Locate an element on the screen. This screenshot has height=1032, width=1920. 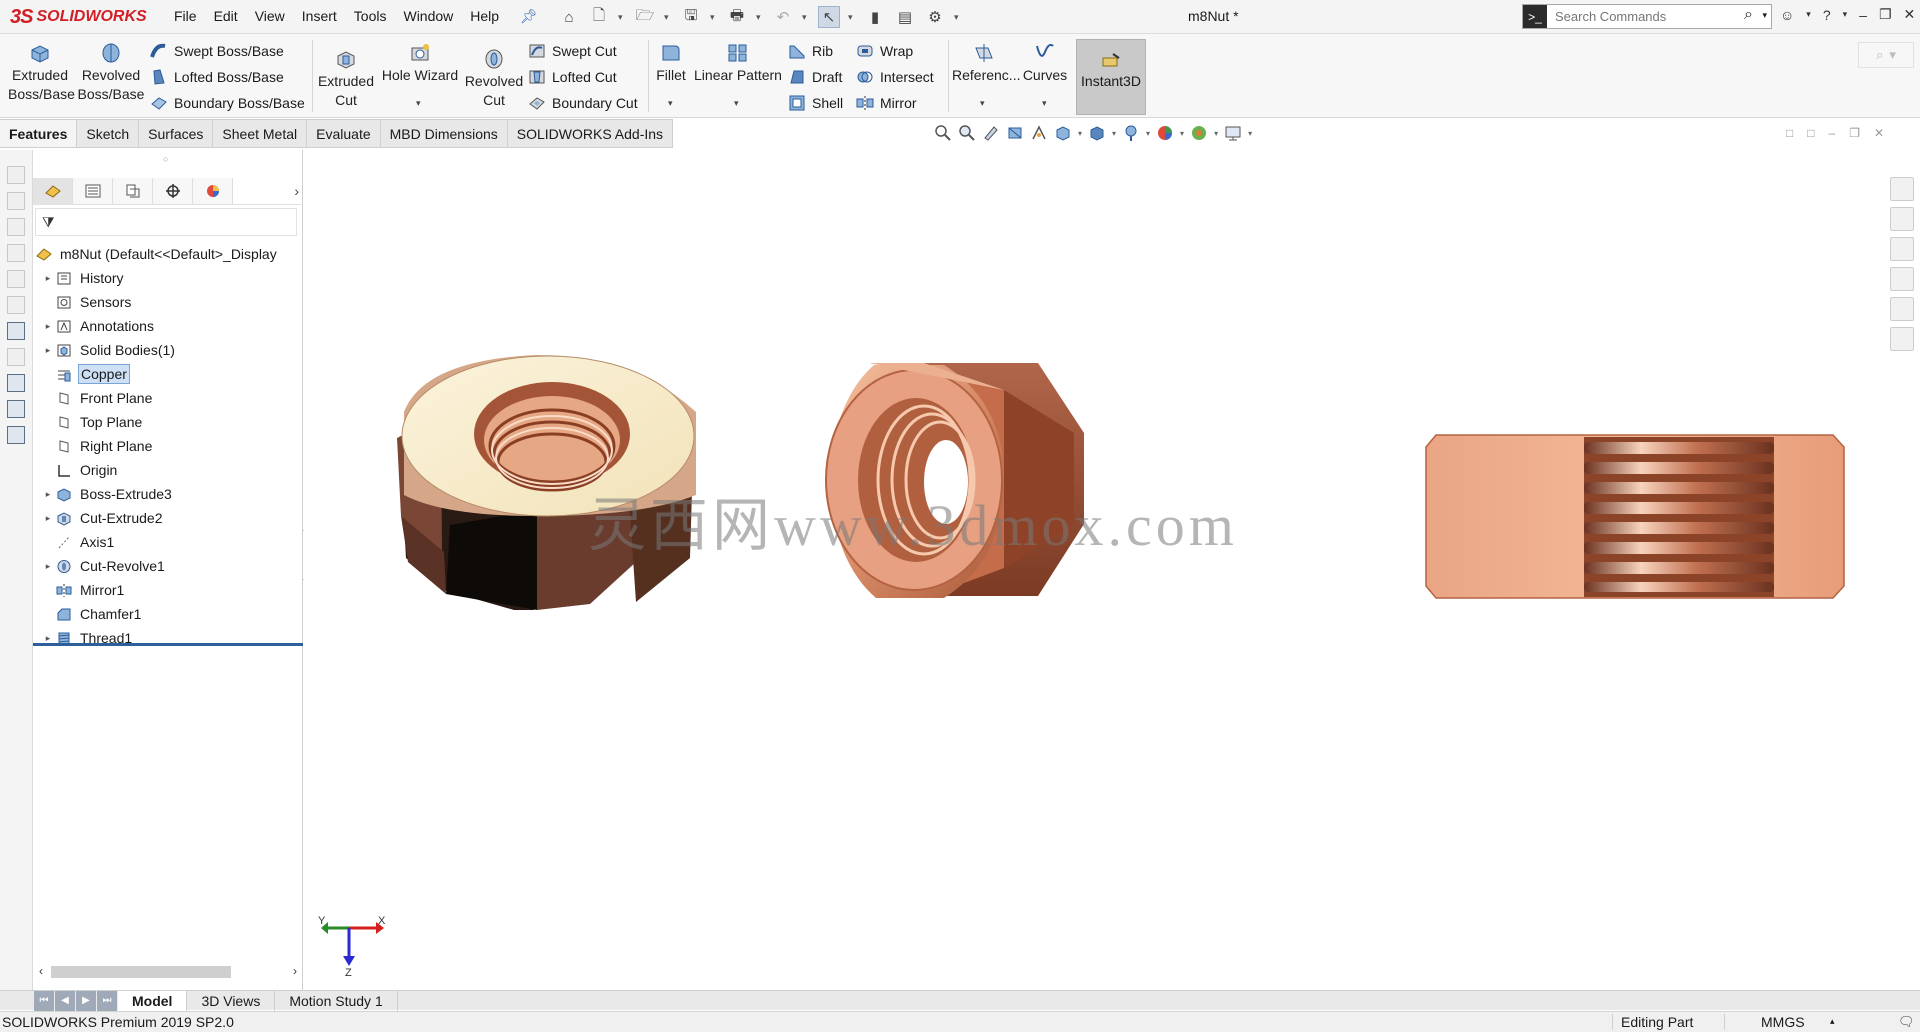
tree-item-sensors: Sensors is located at coordinates (168, 302).